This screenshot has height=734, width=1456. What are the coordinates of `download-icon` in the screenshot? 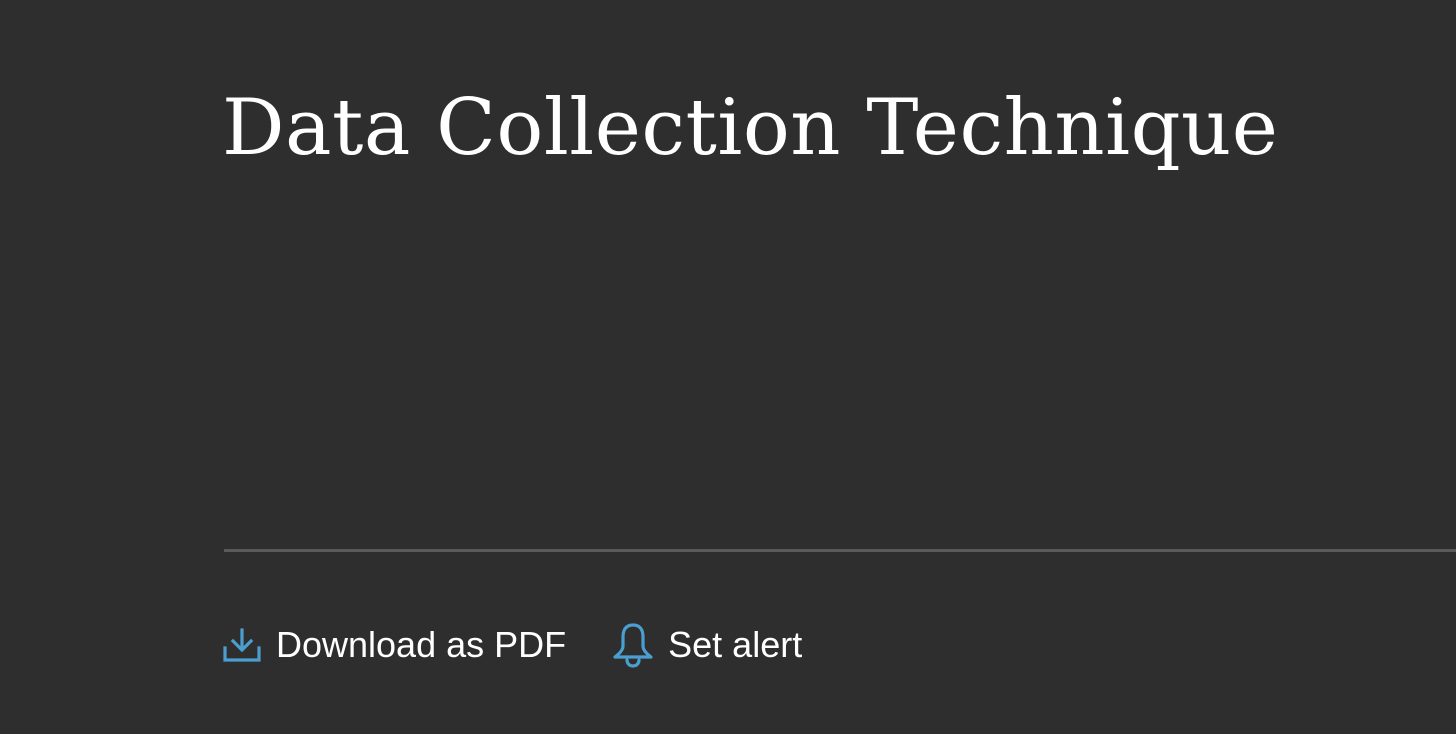 It's located at (242, 645).